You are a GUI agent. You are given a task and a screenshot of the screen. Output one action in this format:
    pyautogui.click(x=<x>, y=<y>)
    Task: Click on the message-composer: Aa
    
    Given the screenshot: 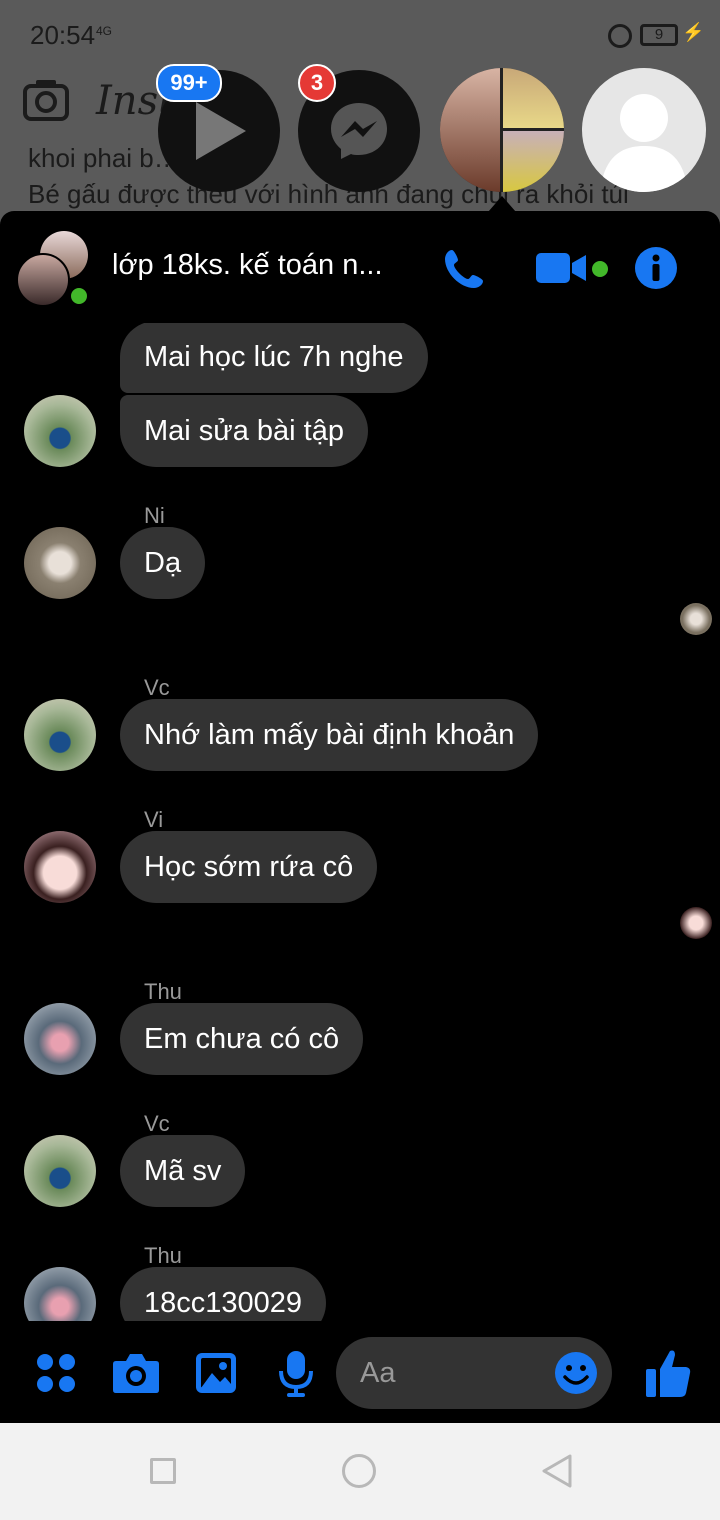 What is the action you would take?
    pyautogui.click(x=360, y=1372)
    